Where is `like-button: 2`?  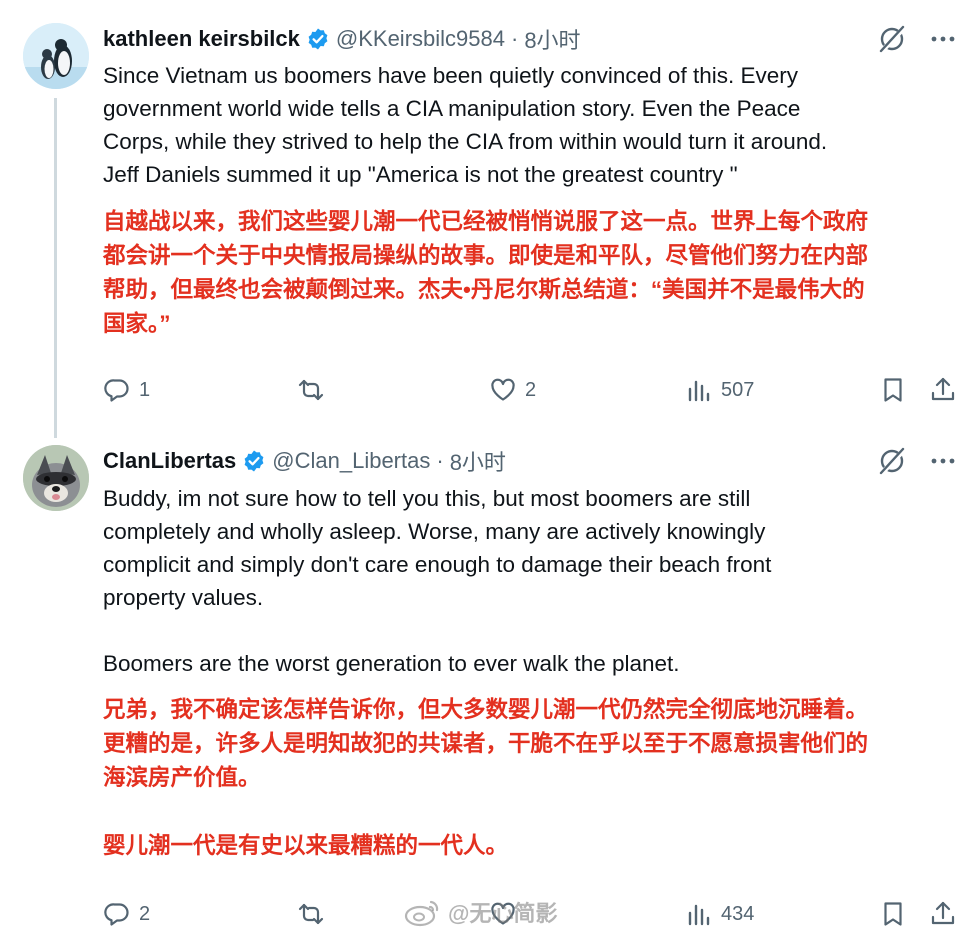 like-button: 2 is located at coordinates (512, 390).